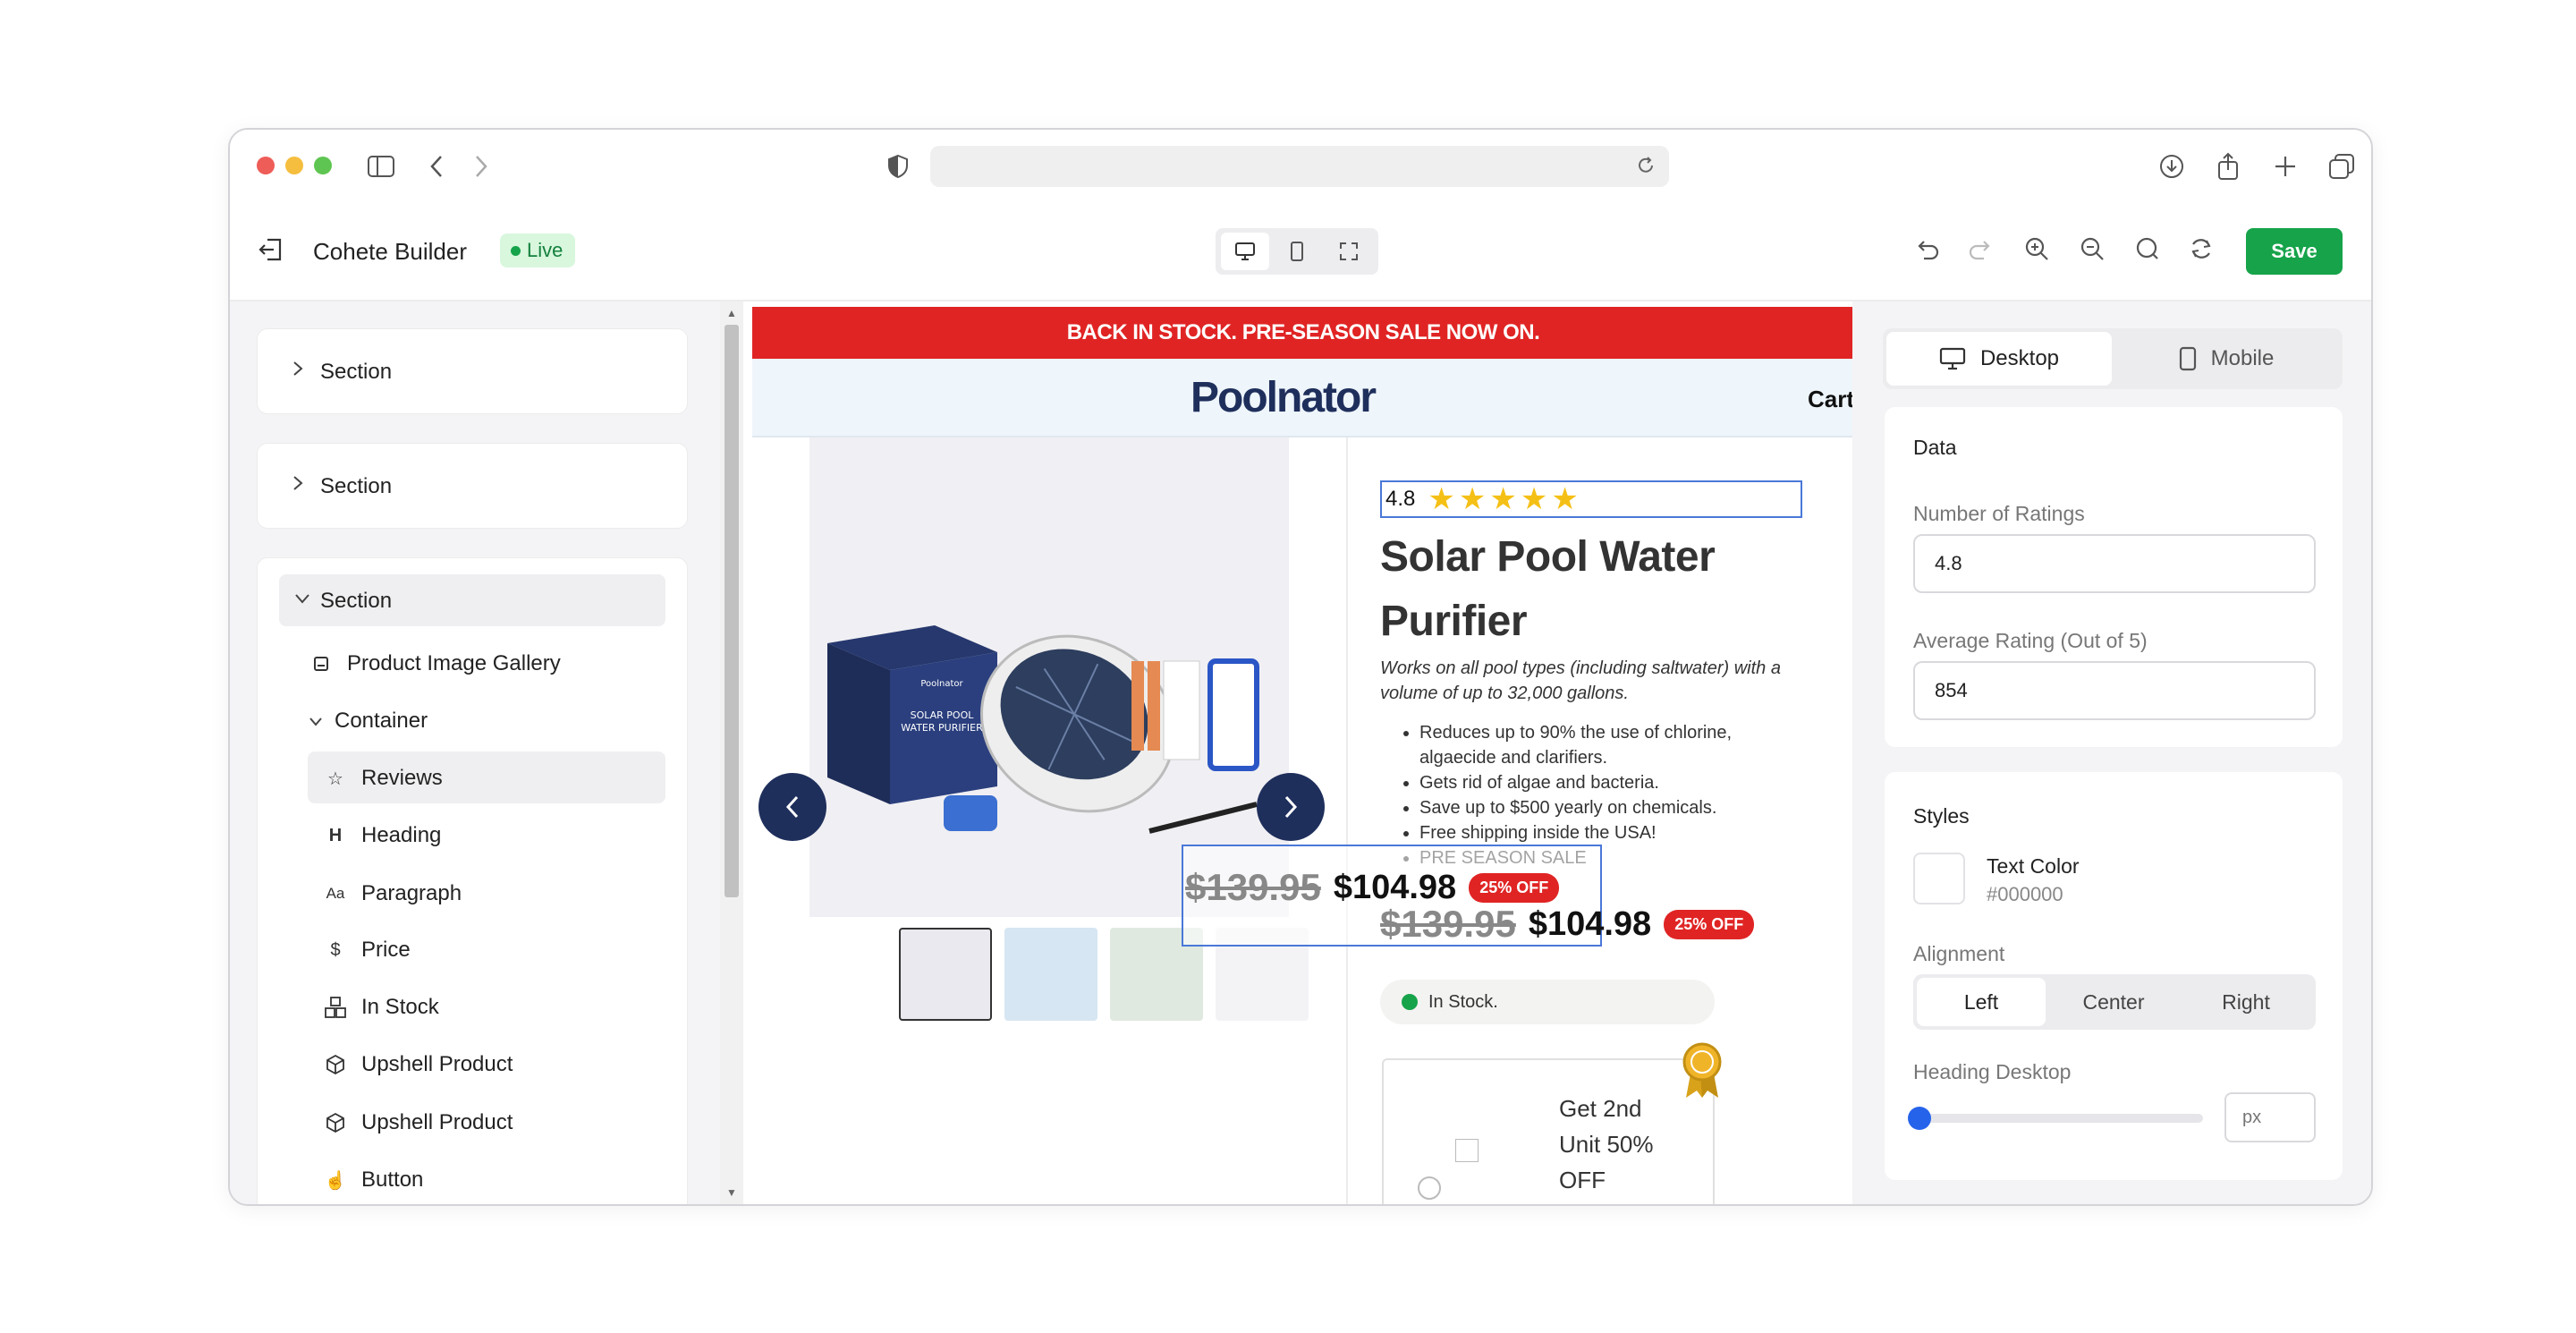 This screenshot has width=2576, height=1333. Describe the element at coordinates (383, 835) in the screenshot. I see `tree-item-heading: H Heading` at that location.